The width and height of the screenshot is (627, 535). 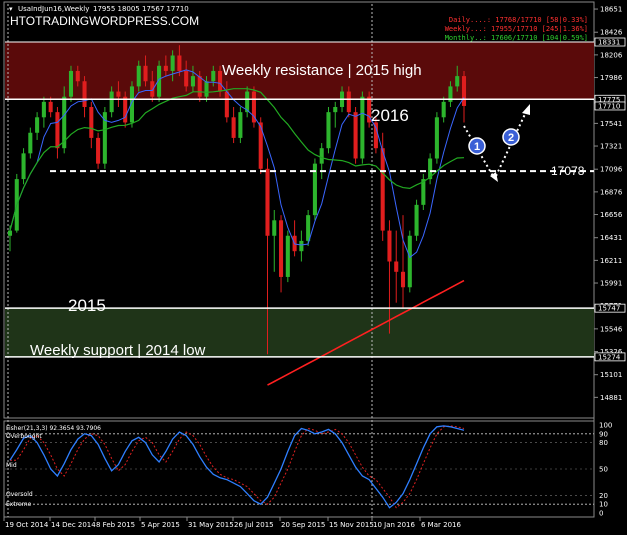 I want to click on oscillator-tick-label: 0, so click(x=601, y=514).